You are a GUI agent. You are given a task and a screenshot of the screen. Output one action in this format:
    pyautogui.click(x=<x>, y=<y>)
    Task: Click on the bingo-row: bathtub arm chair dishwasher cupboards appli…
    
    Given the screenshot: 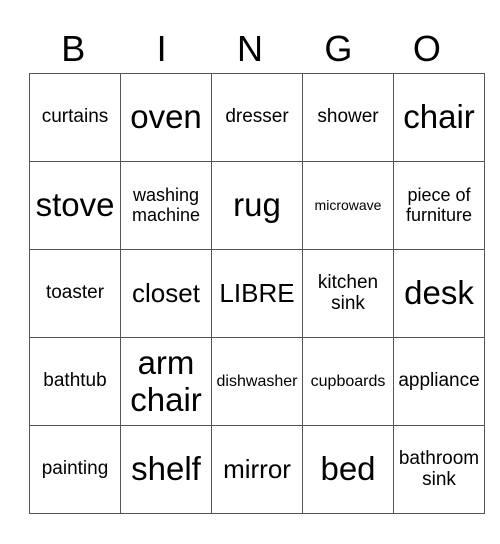 What is the action you would take?
    pyautogui.click(x=257, y=381)
    